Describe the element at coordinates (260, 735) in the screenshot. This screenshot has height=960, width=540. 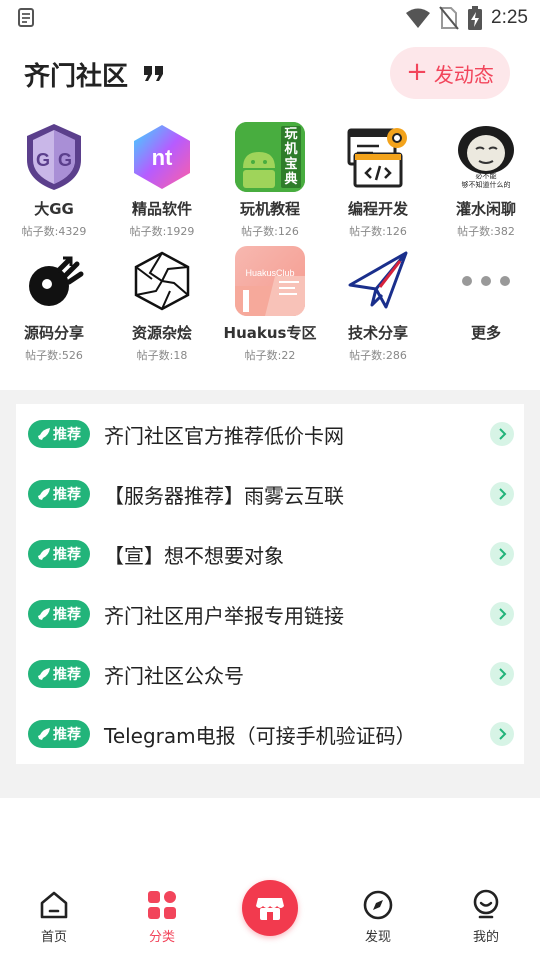
I see `recommend-title: Telegram电报（可接手机验证码）` at that location.